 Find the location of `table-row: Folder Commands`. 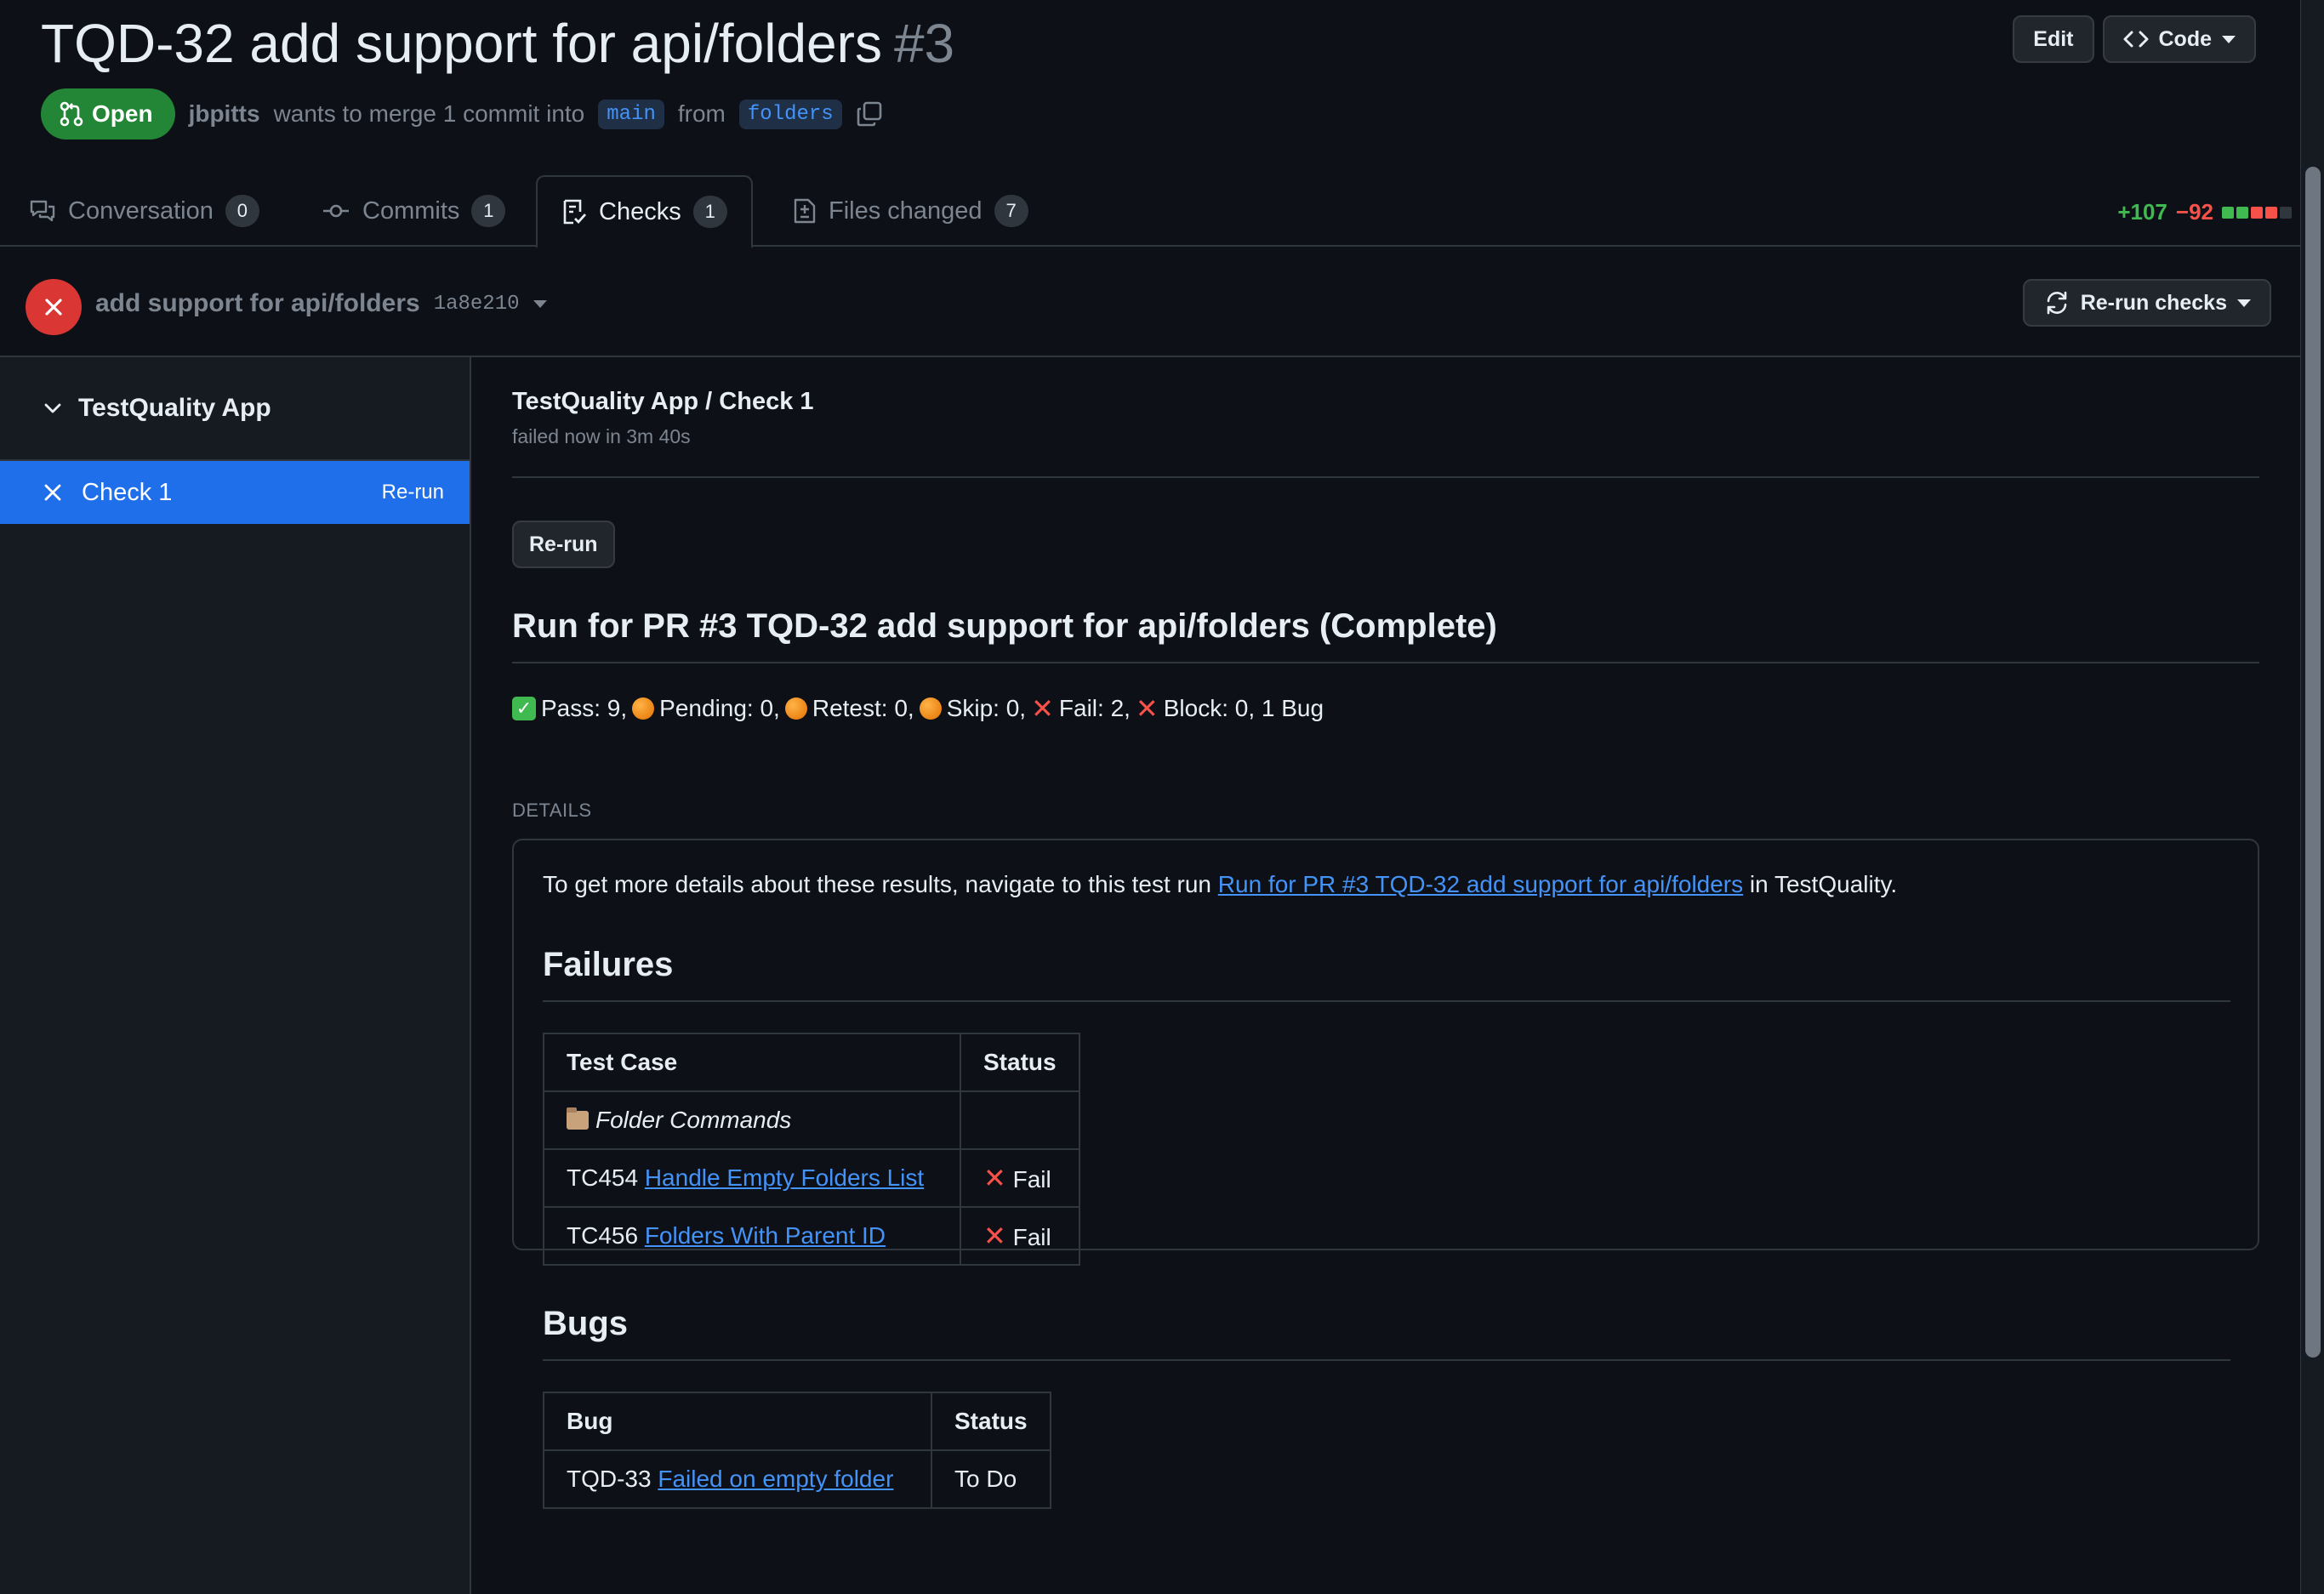

table-row: Folder Commands is located at coordinates (812, 1120).